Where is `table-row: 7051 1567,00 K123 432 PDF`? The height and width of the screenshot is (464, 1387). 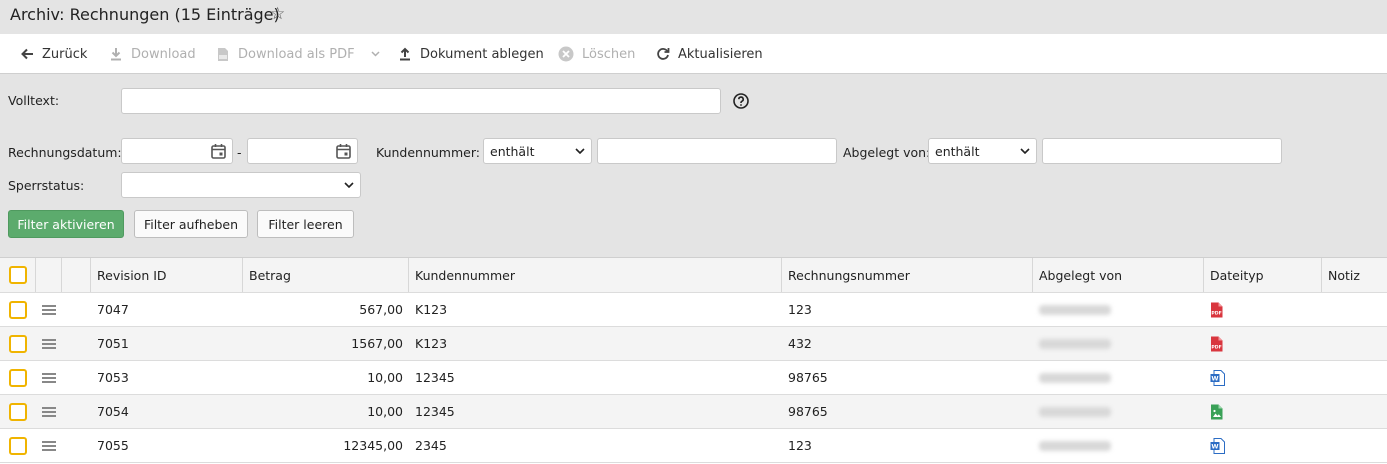 table-row: 7051 1567,00 K123 432 PDF is located at coordinates (693, 344).